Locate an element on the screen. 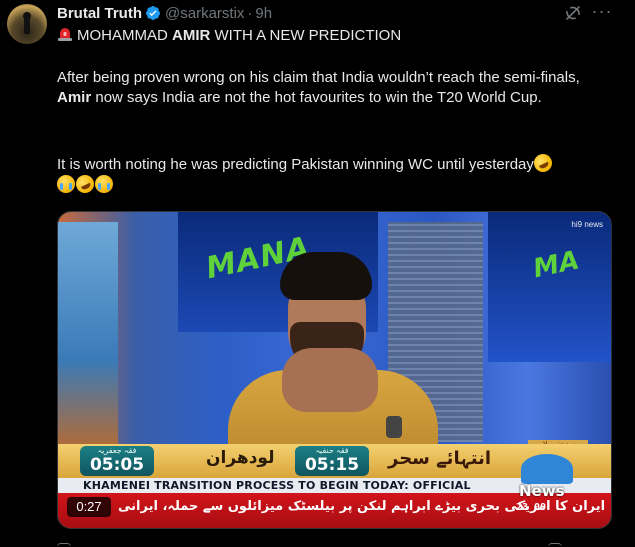  city-name: لودھران is located at coordinates (240, 458).